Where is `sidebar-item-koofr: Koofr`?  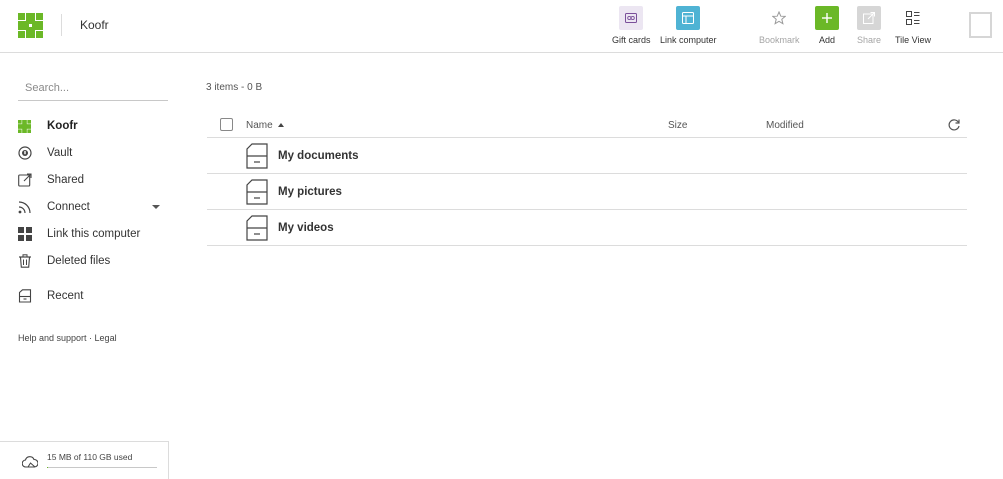 sidebar-item-koofr: Koofr is located at coordinates (93, 126).